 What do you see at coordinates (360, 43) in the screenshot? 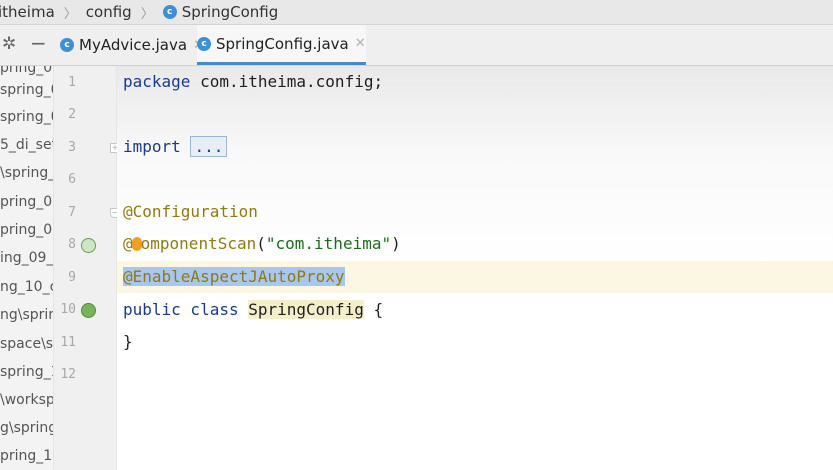
I see `close-icon: ✕` at bounding box center [360, 43].